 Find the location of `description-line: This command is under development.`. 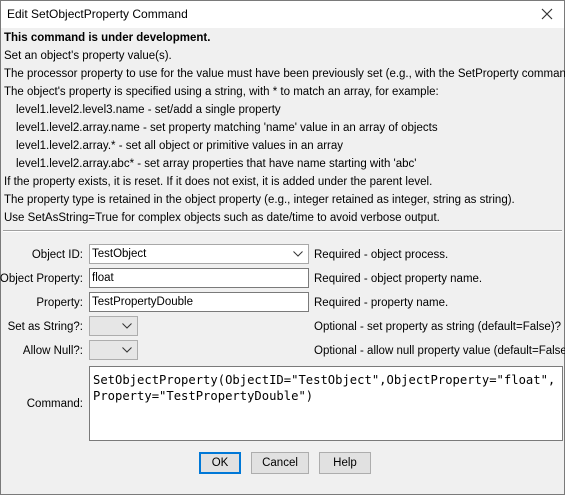

description-line: This command is under development. is located at coordinates (107, 38).